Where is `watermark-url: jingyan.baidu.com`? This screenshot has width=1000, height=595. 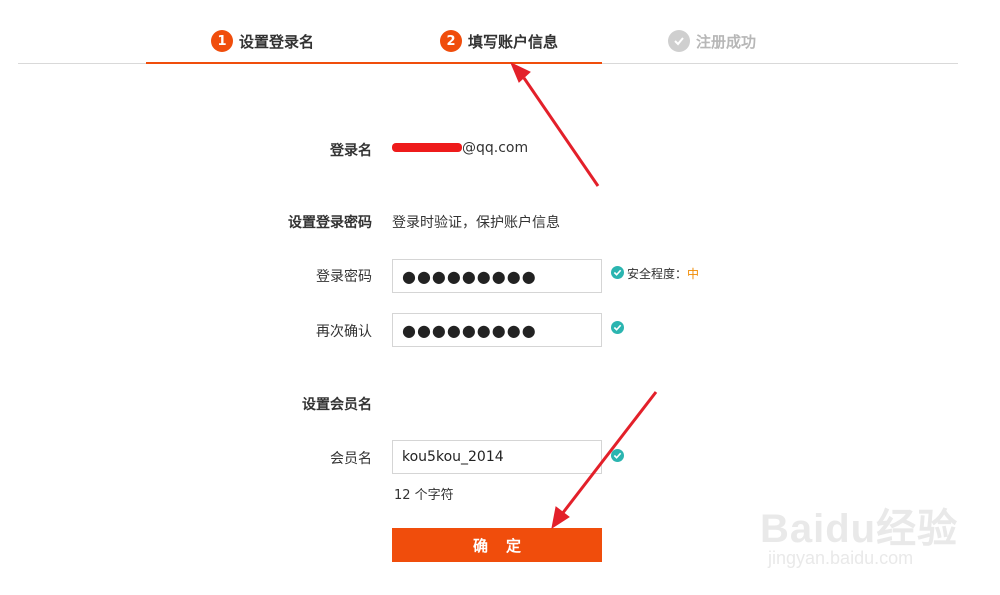
watermark-url: jingyan.baidu.com is located at coordinates (841, 558).